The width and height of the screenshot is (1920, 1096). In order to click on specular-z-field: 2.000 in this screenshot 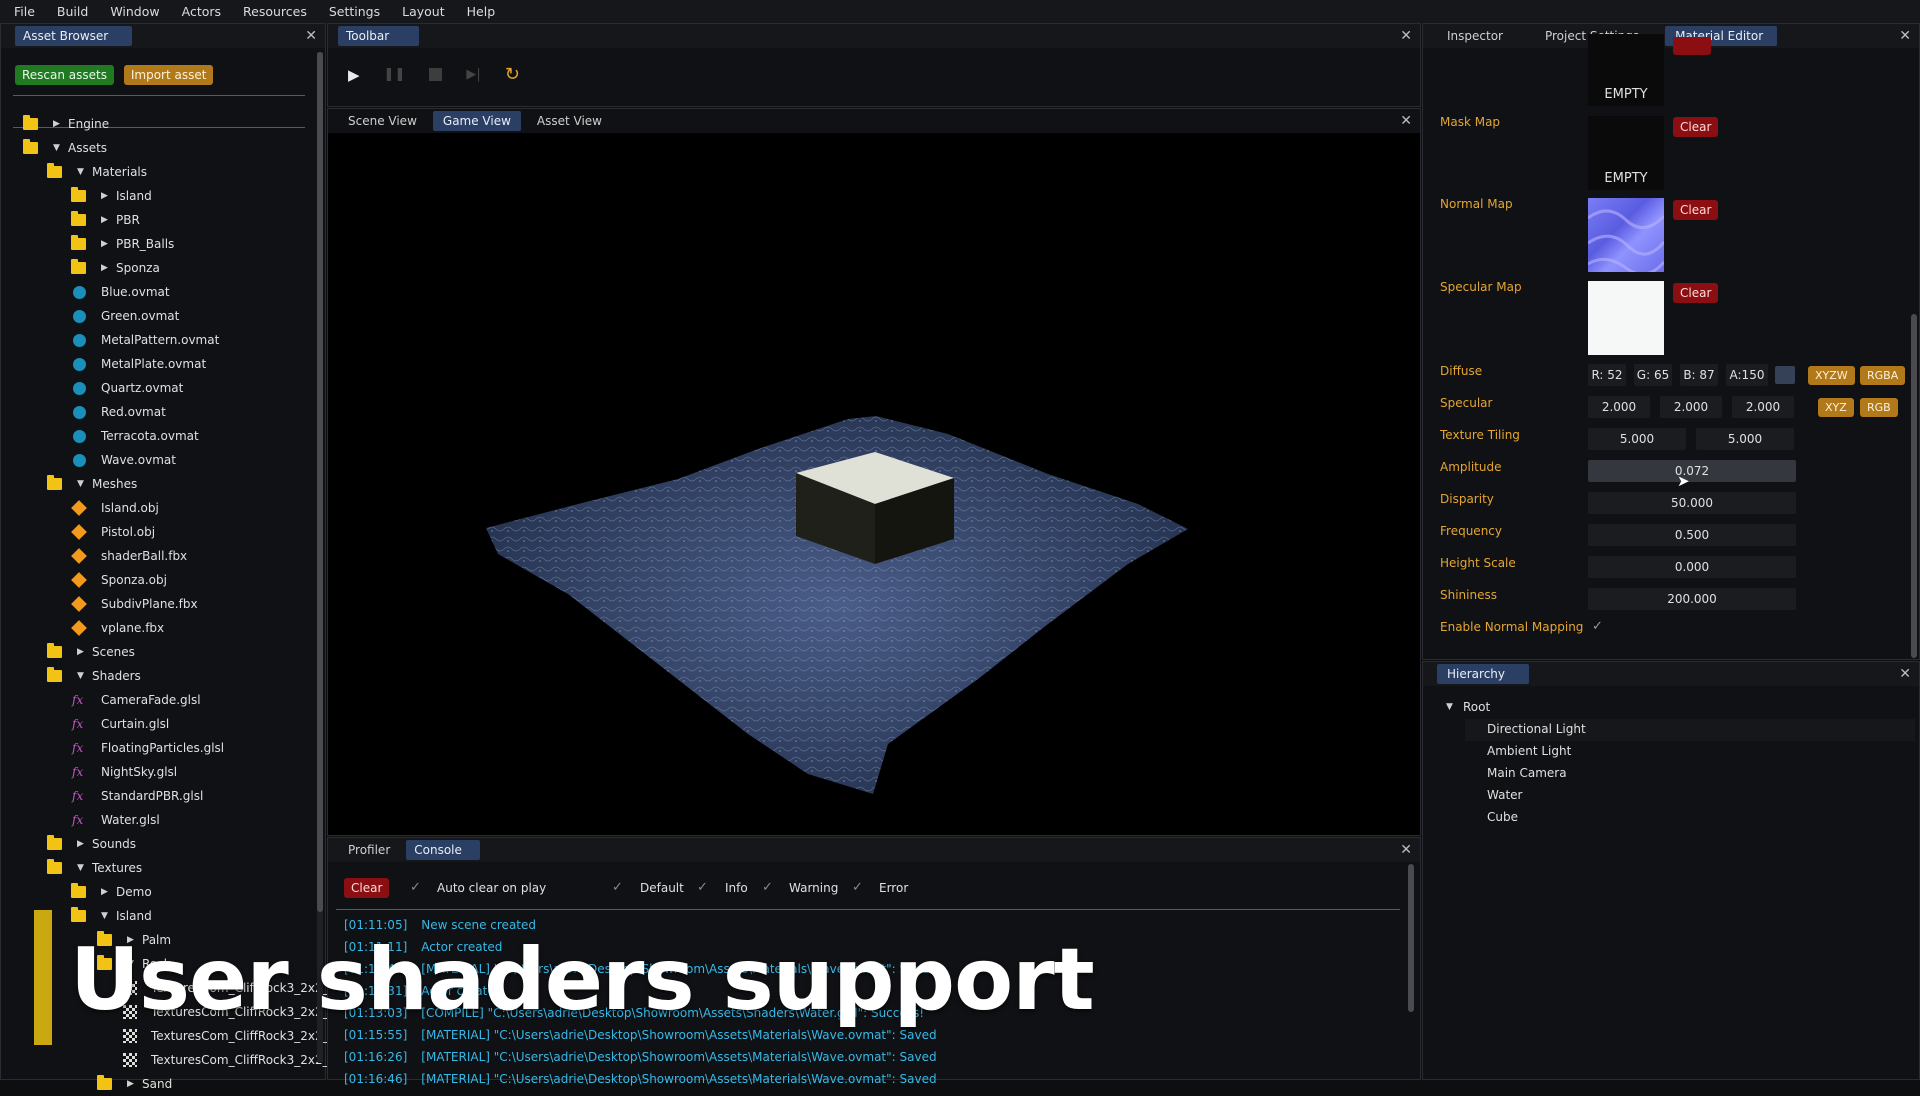, I will do `click(1763, 407)`.